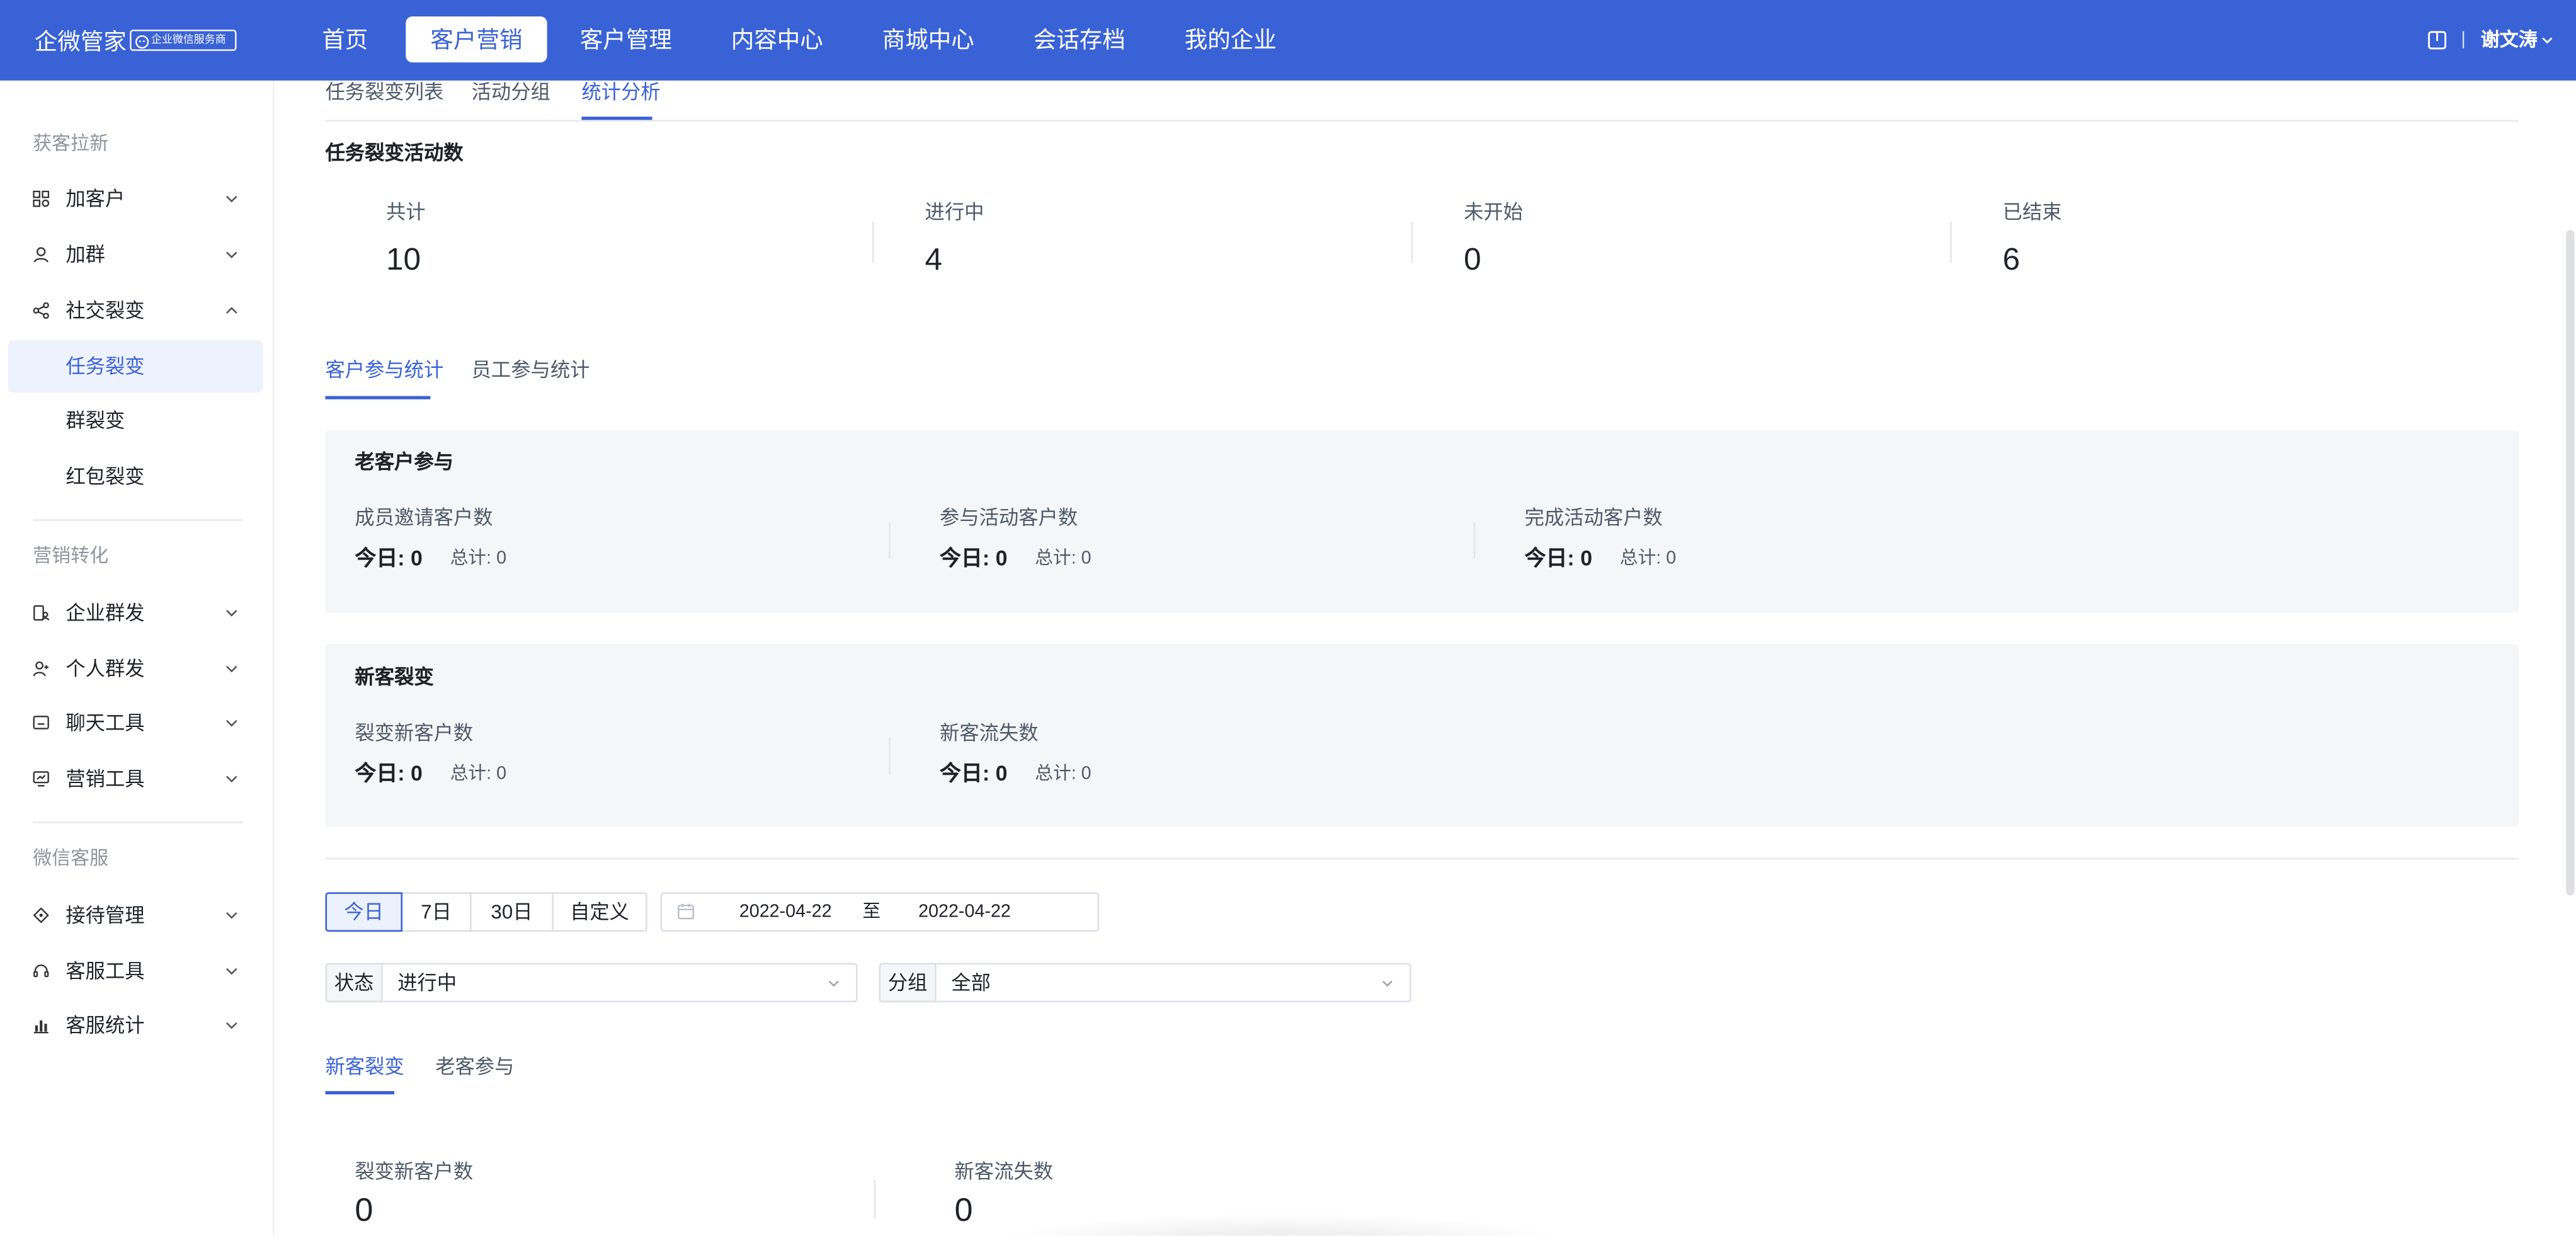  What do you see at coordinates (41, 915) in the screenshot?
I see `tag-icon` at bounding box center [41, 915].